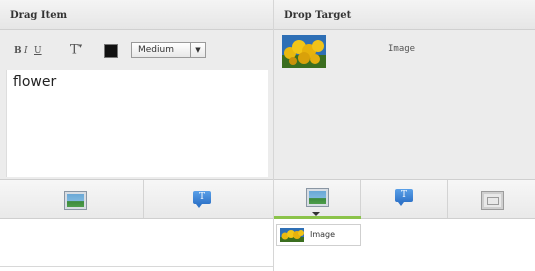  I want to click on drag-item-type-bar: T, so click(136, 199).